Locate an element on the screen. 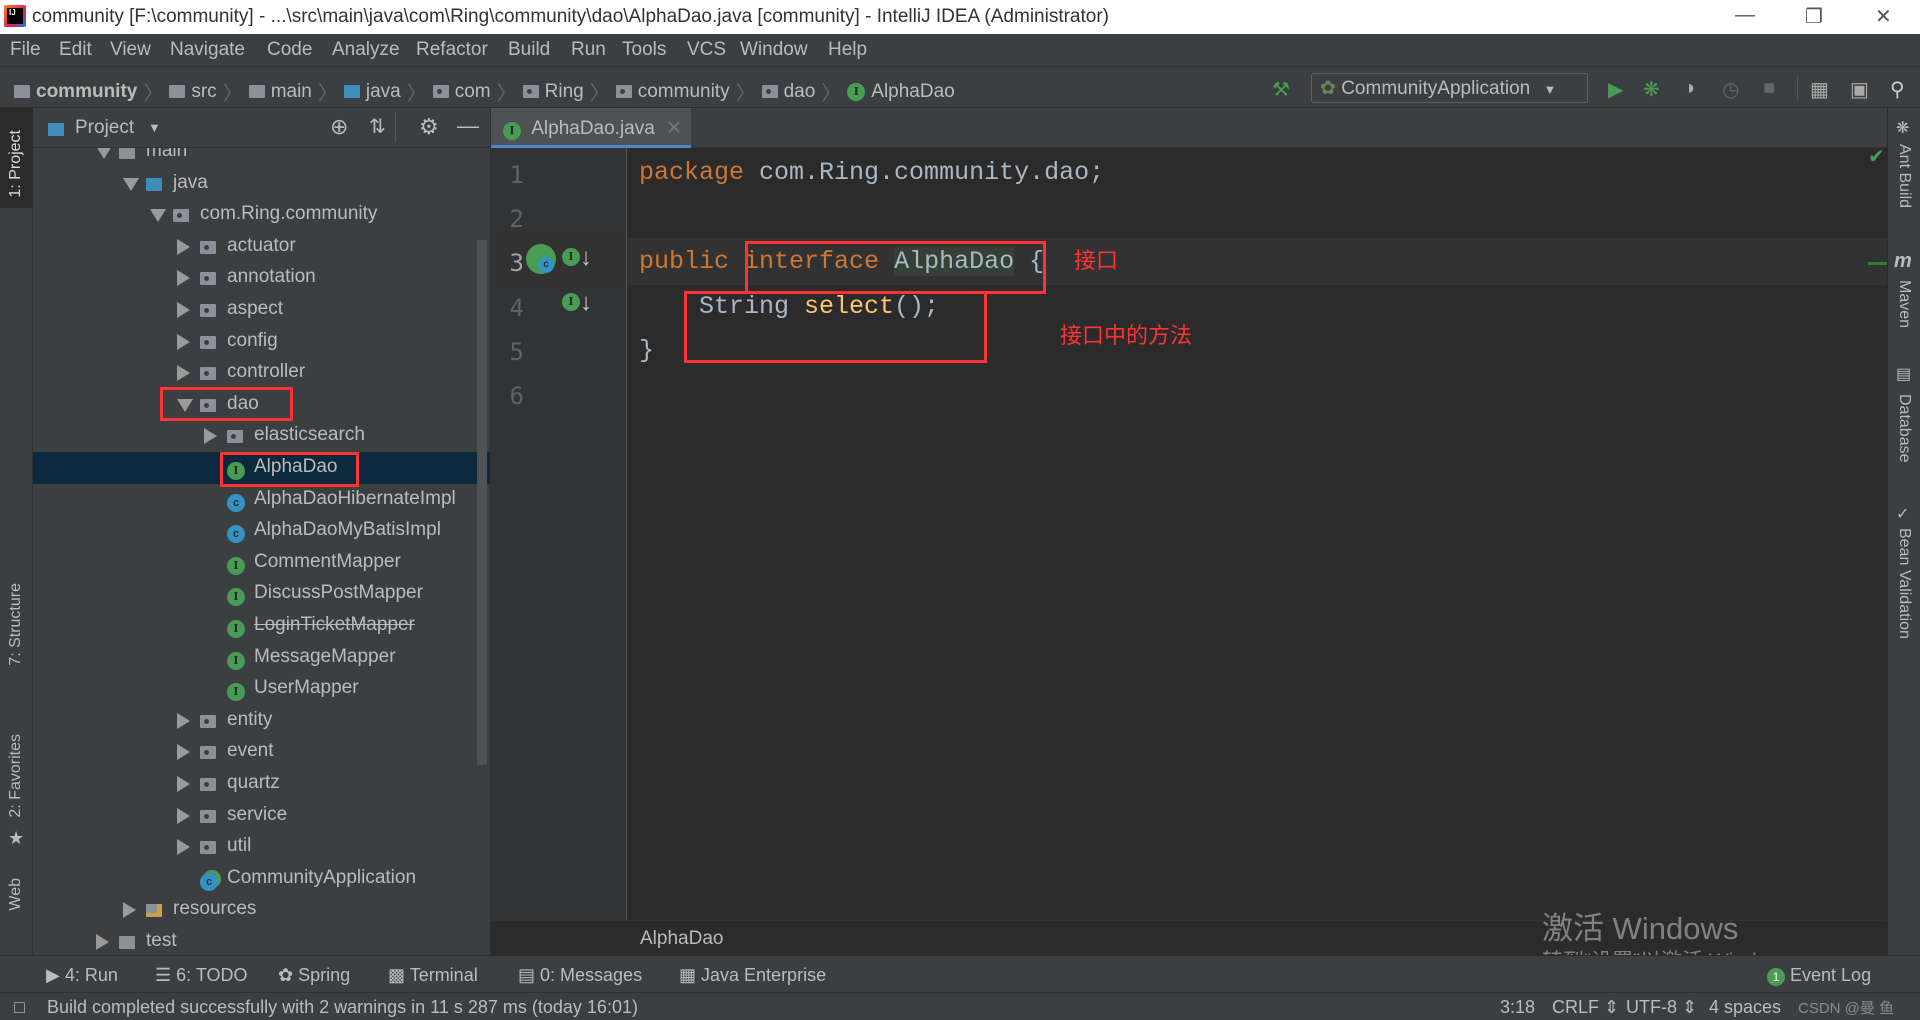 The height and width of the screenshot is (1020, 1920). tree-item-entity: entity is located at coordinates (261, 721).